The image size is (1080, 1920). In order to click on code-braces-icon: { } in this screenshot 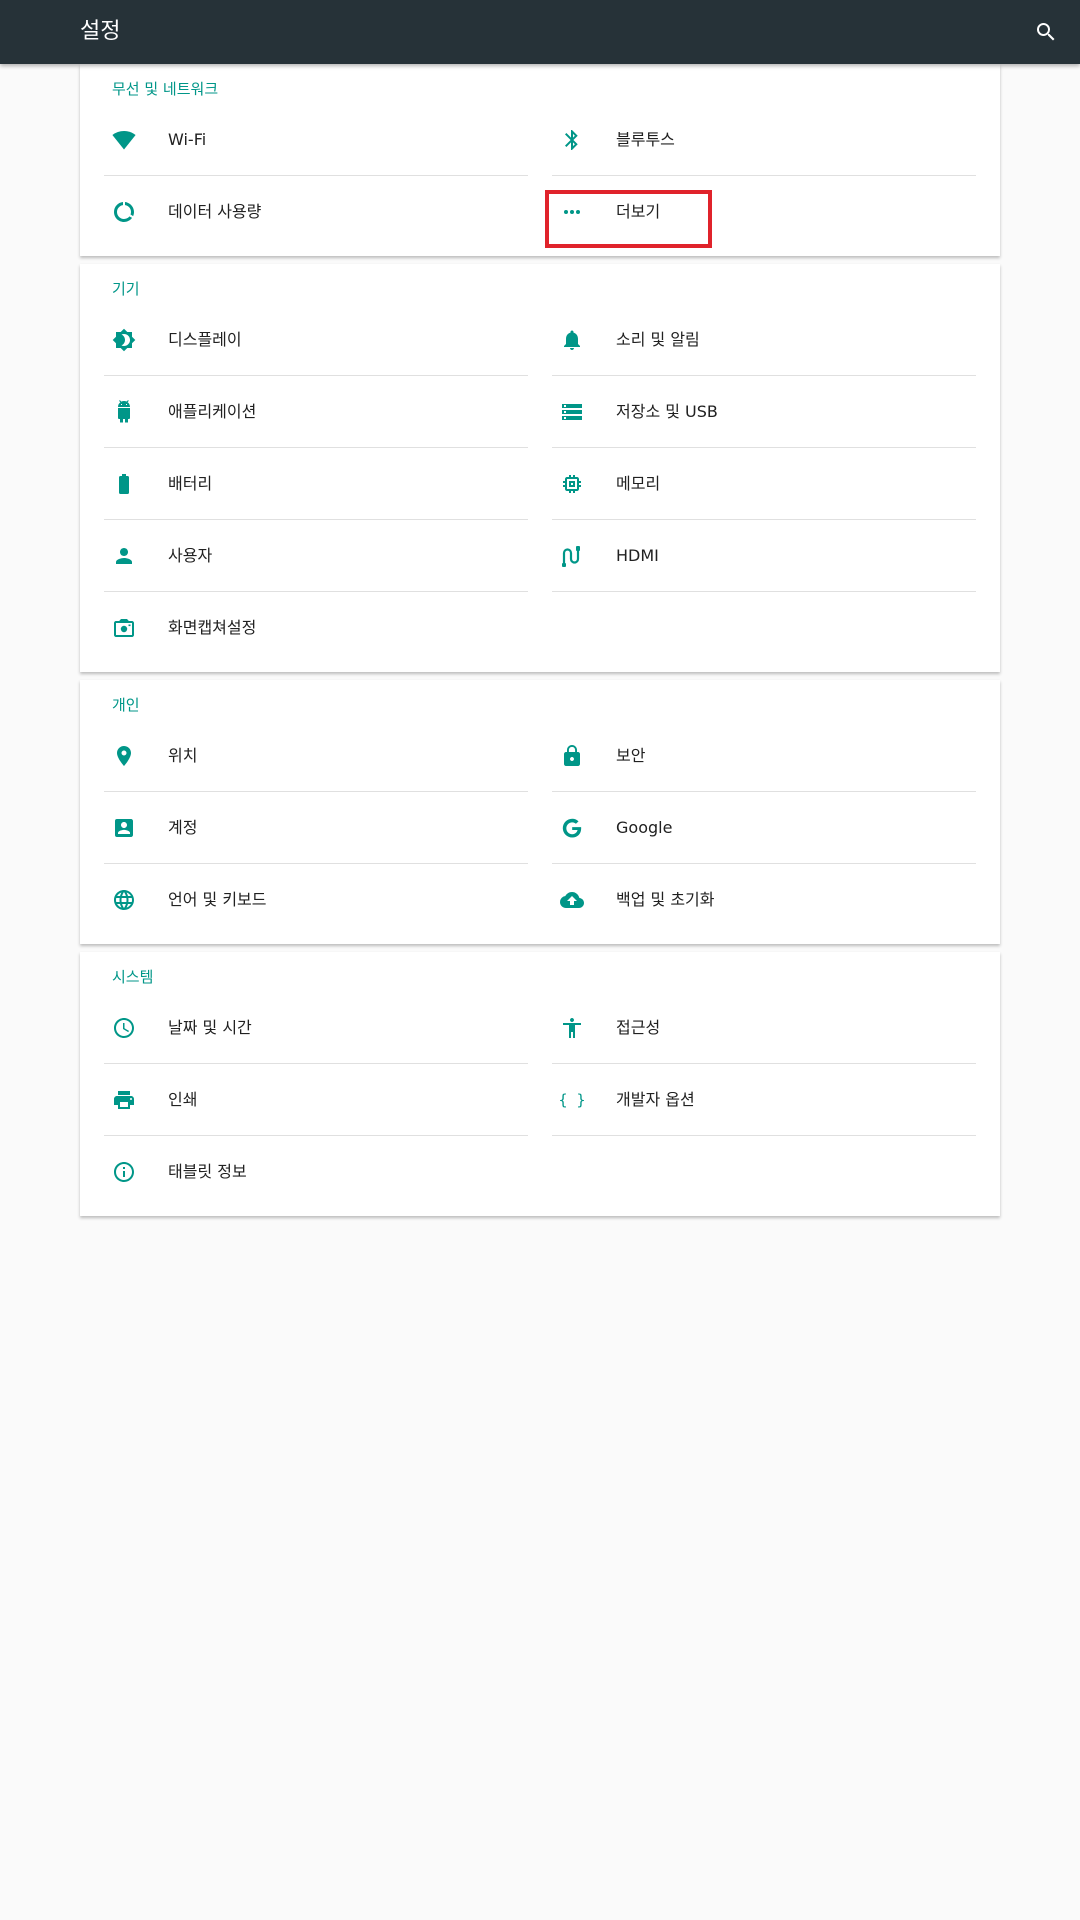, I will do `click(572, 1100)`.